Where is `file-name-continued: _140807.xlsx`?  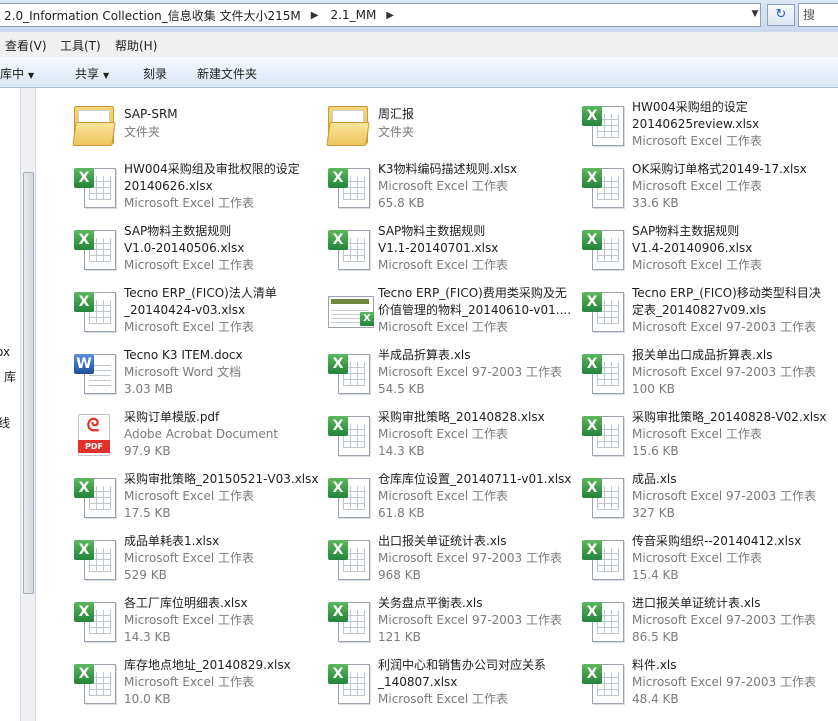 file-name-continued: _140807.xlsx is located at coordinates (418, 682).